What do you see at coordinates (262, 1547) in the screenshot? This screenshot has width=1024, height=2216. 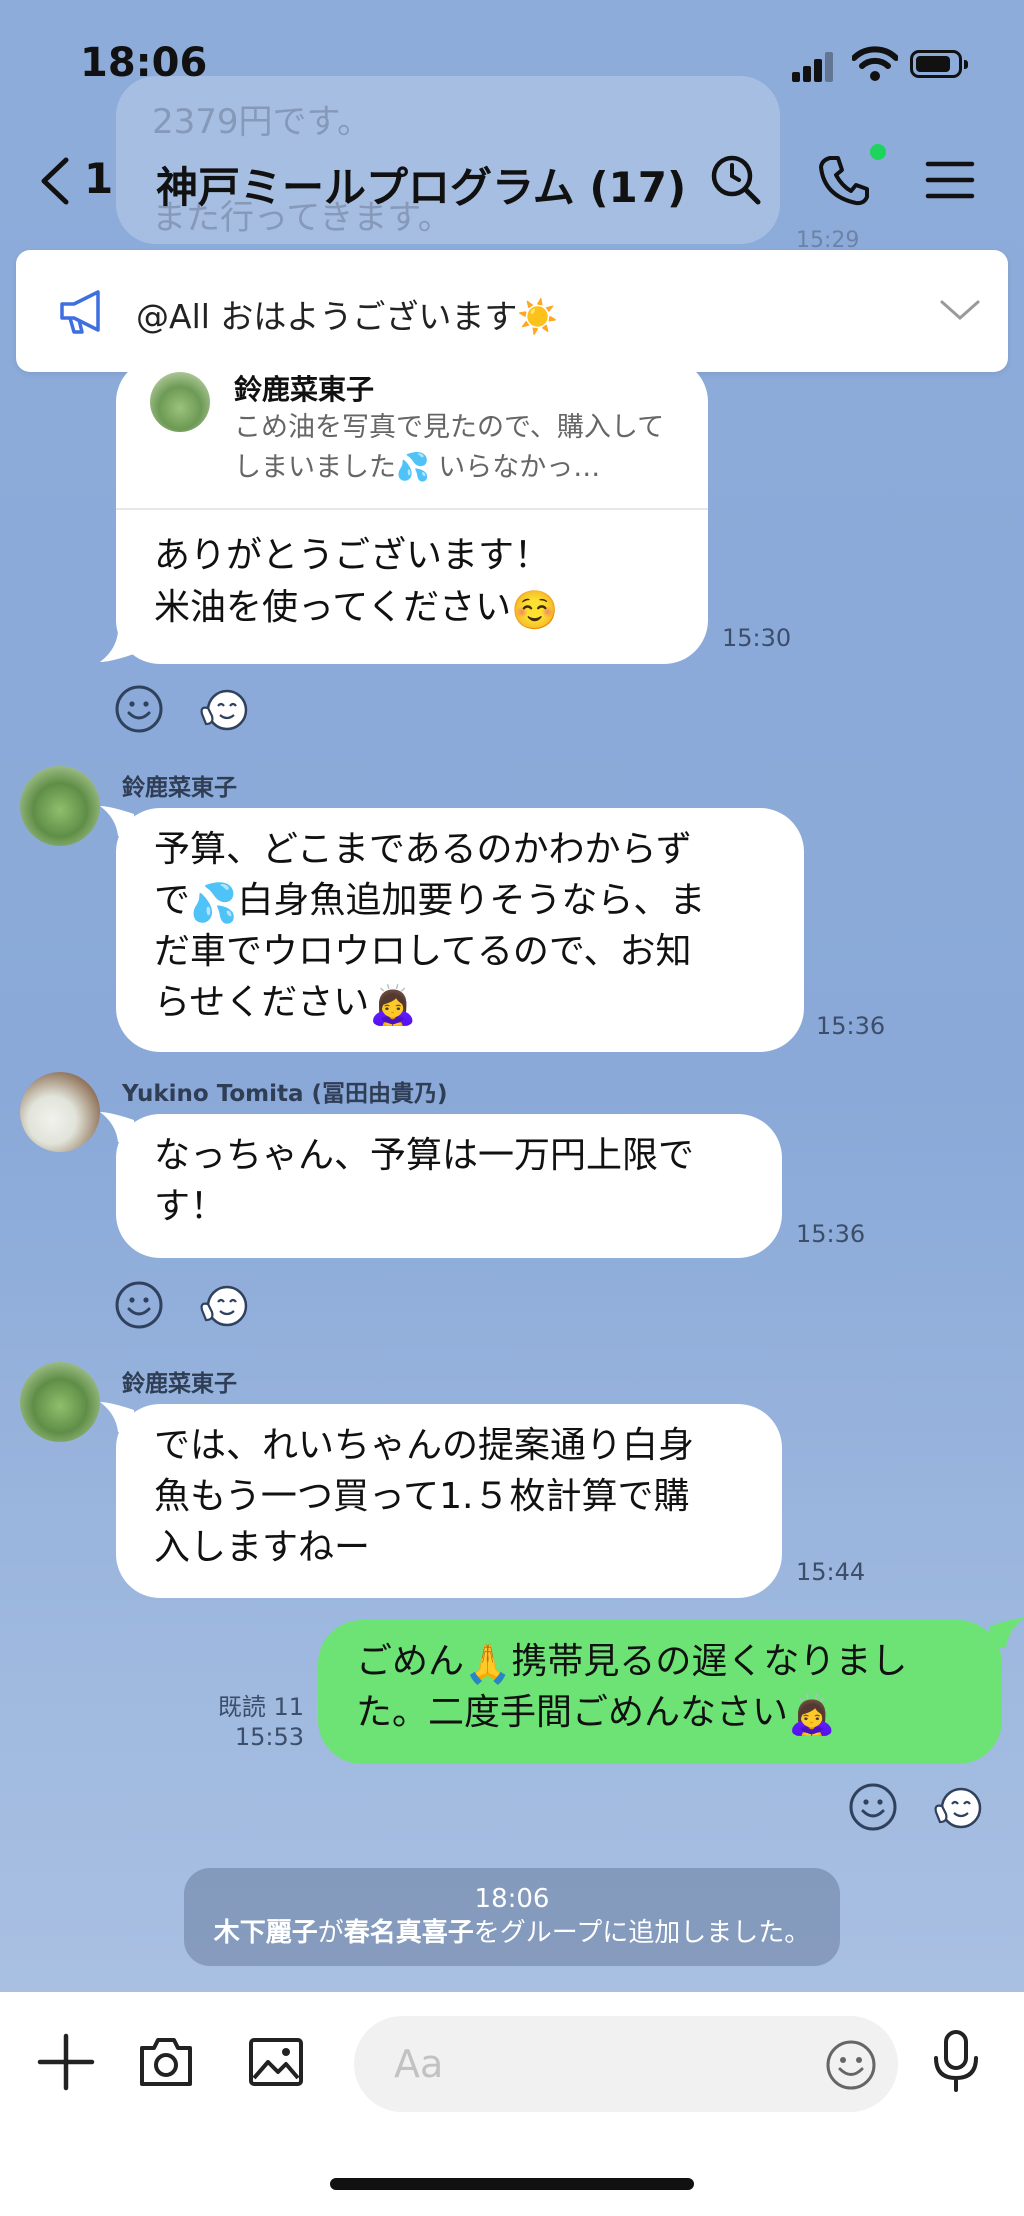 I see `message-line: 入しますねー` at bounding box center [262, 1547].